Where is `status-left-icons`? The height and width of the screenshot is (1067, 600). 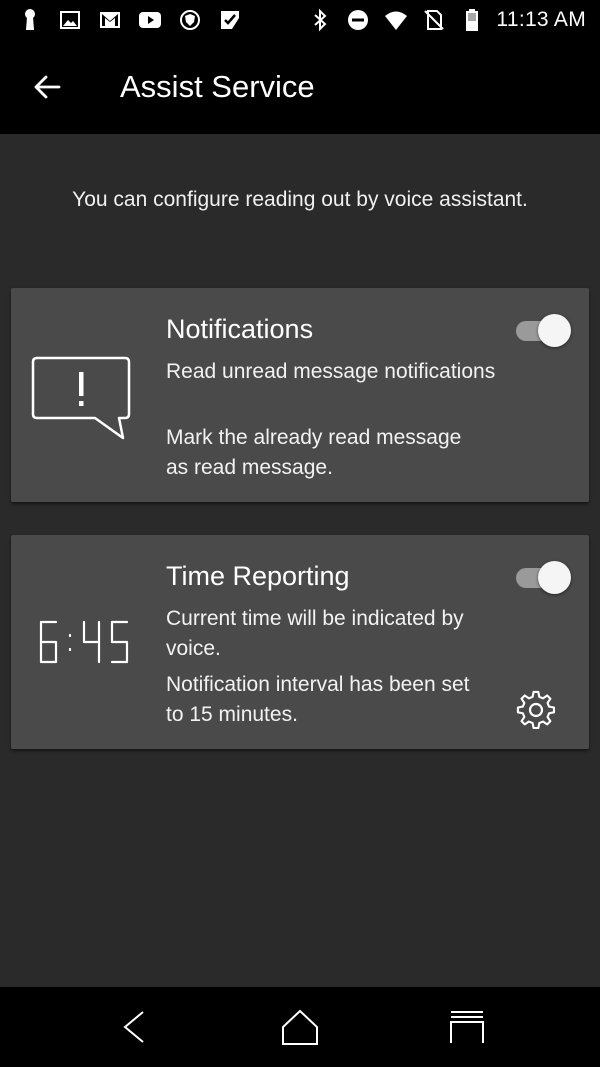
status-left-icons is located at coordinates (138, 20).